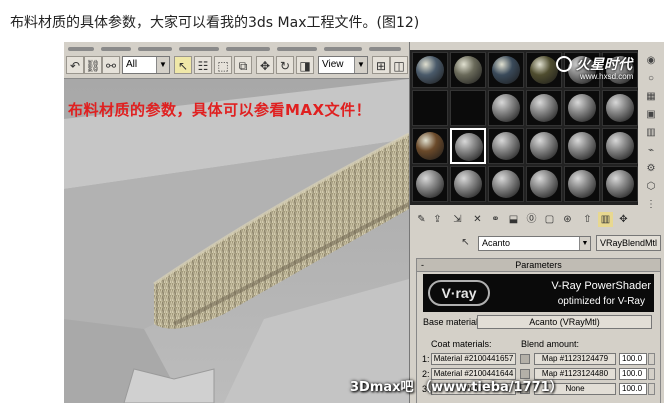 Image resolution: width=671 pixels, height=403 pixels. What do you see at coordinates (575, 359) in the screenshot?
I see `blend-map-button: Map #1123124479` at bounding box center [575, 359].